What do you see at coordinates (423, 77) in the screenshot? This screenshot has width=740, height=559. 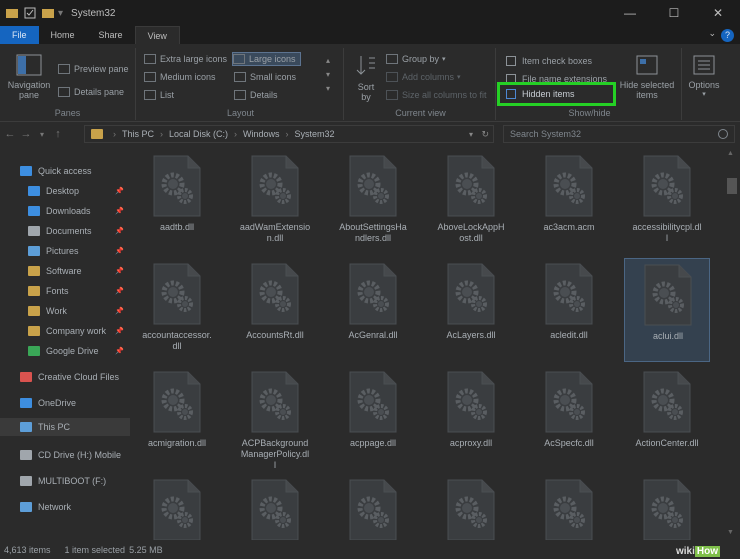 I see `add-columns-button: Add columns ▾` at bounding box center [423, 77].